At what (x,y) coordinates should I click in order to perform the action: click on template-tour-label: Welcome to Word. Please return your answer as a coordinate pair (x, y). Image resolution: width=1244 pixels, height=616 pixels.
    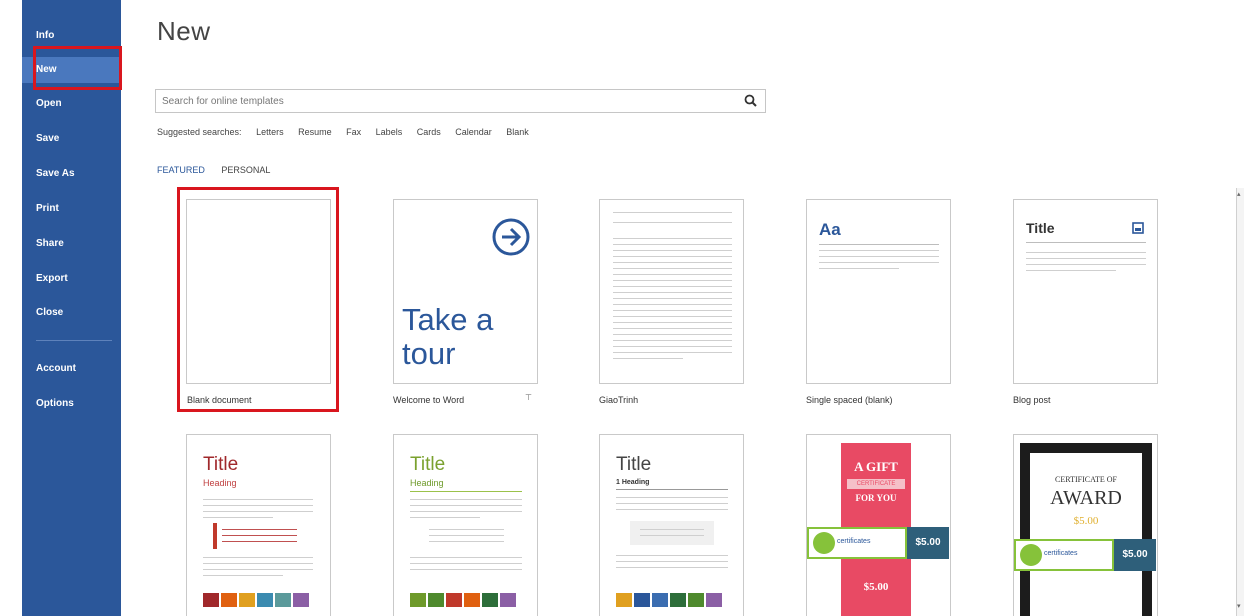
    Looking at the image, I should click on (429, 400).